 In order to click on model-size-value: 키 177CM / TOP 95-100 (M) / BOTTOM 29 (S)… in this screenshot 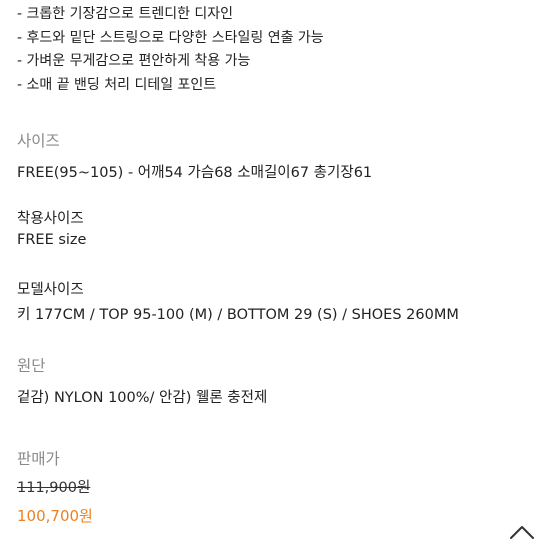, I will do `click(238, 315)`.